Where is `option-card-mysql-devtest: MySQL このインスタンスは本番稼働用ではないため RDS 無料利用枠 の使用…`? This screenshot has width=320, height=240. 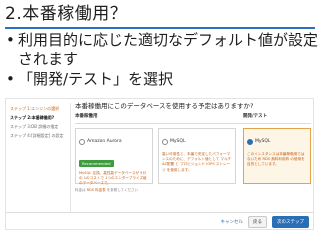
option-card-mysql-devtest: MySQL このインスタンスは本番稼働用ではないため RDS 無料利用枠 の使用… is located at coordinates (277, 156).